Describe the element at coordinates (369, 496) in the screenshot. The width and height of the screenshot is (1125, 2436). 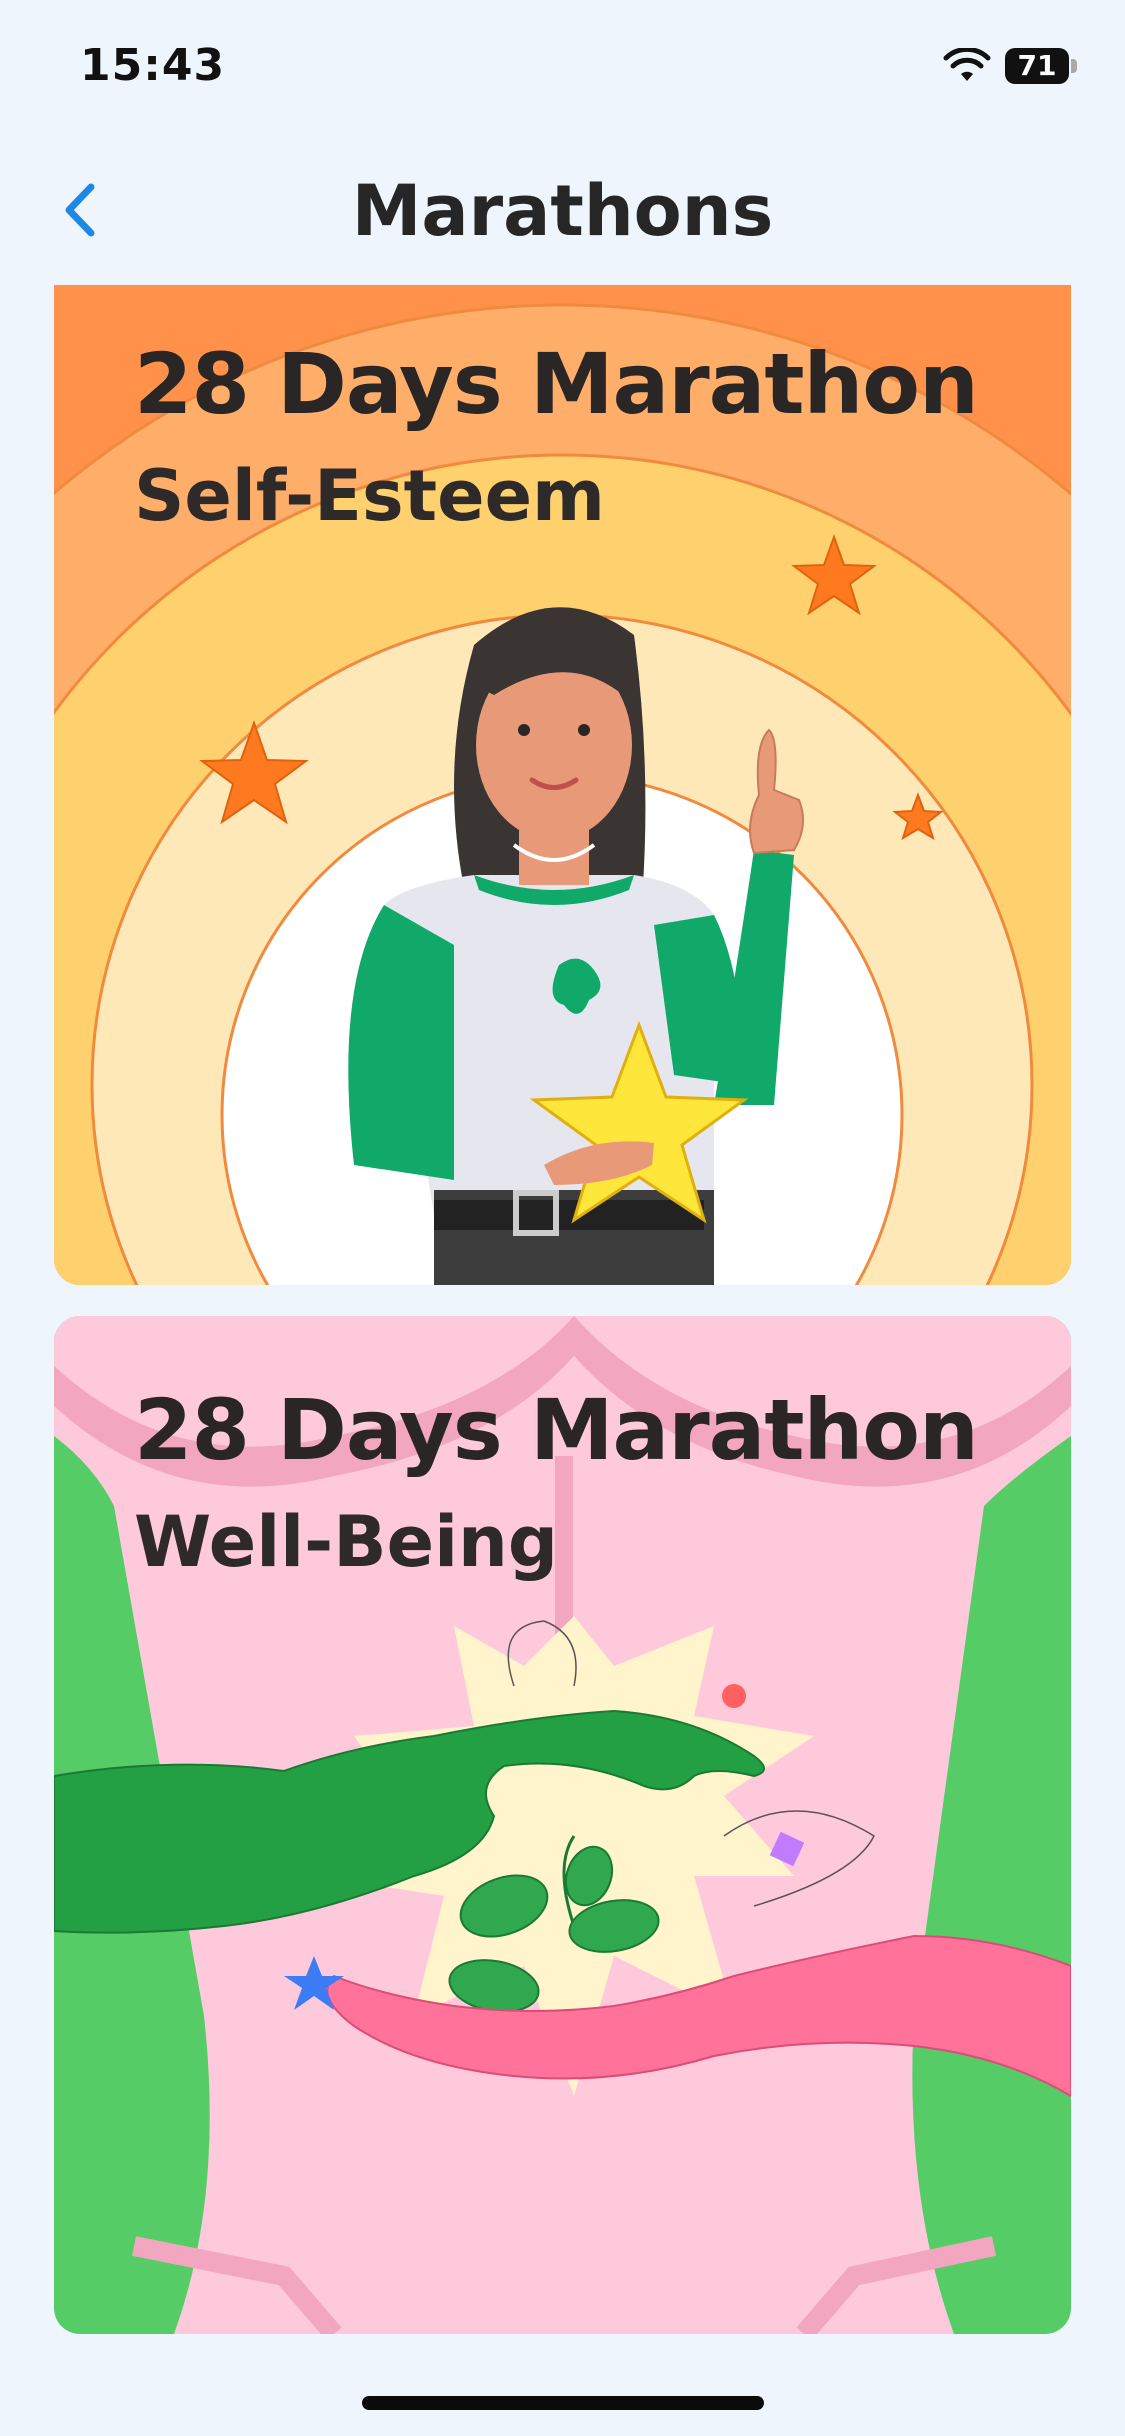
I see `marathon-subtitle: Self-Esteem` at that location.